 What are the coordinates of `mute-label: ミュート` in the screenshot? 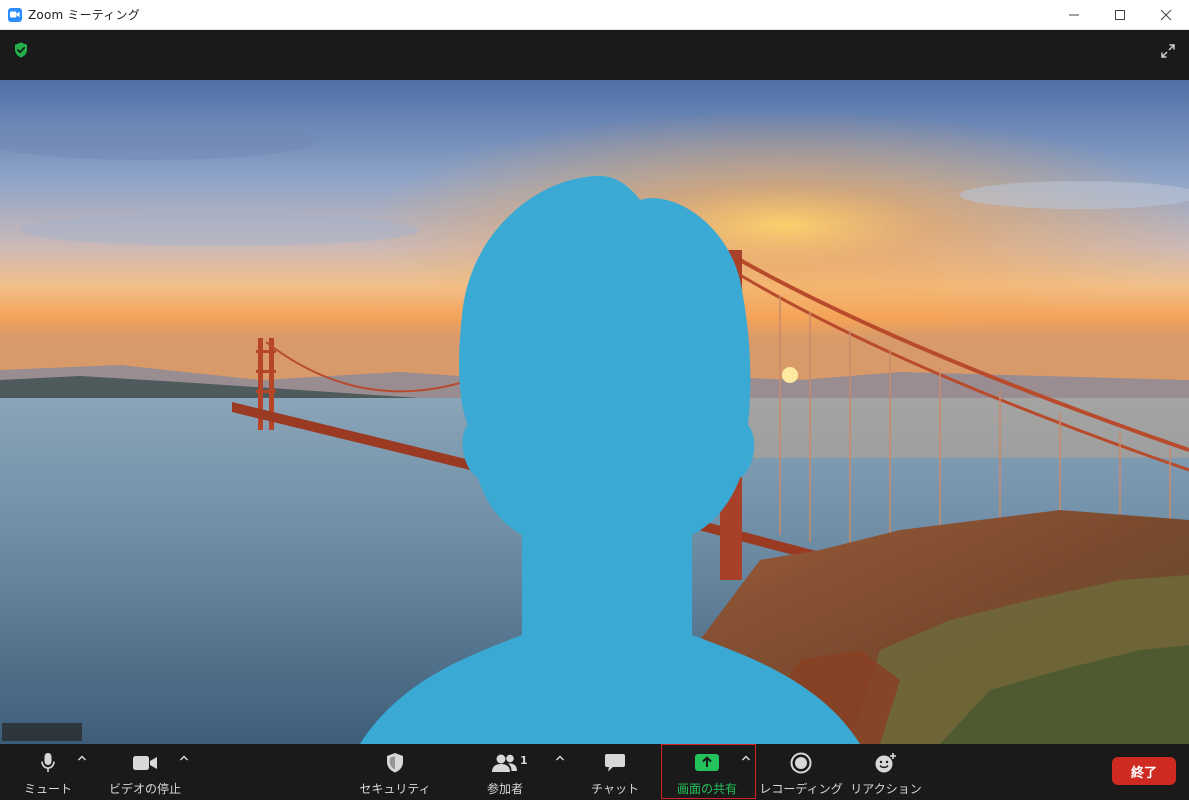 It's located at (47, 789).